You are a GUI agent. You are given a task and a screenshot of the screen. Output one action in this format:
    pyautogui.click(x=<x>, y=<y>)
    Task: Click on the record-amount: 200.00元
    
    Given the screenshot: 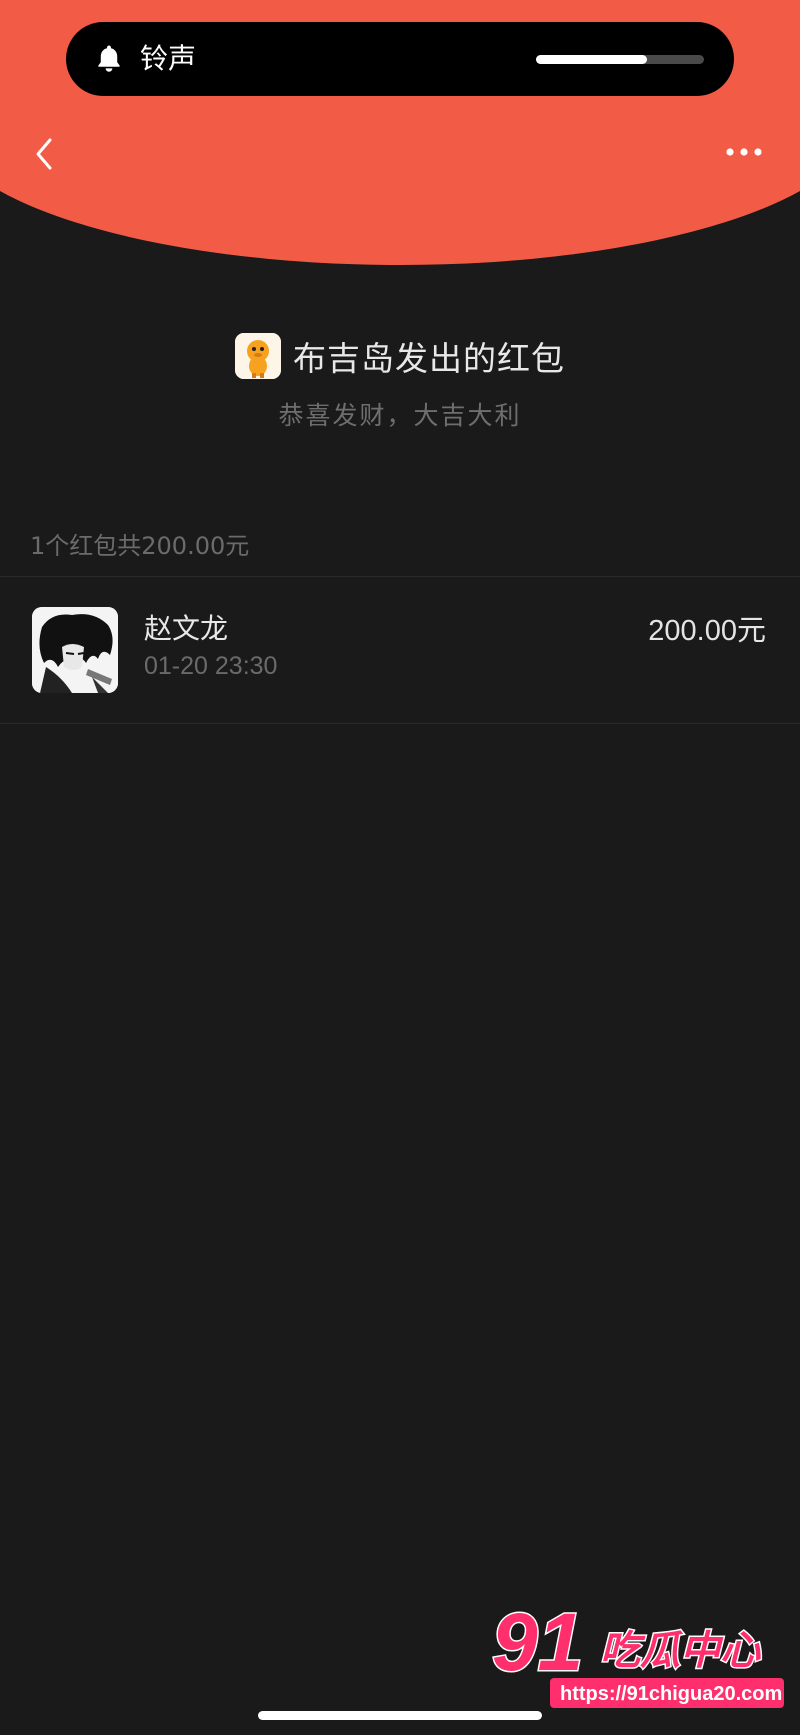 What is the action you would take?
    pyautogui.click(x=707, y=631)
    